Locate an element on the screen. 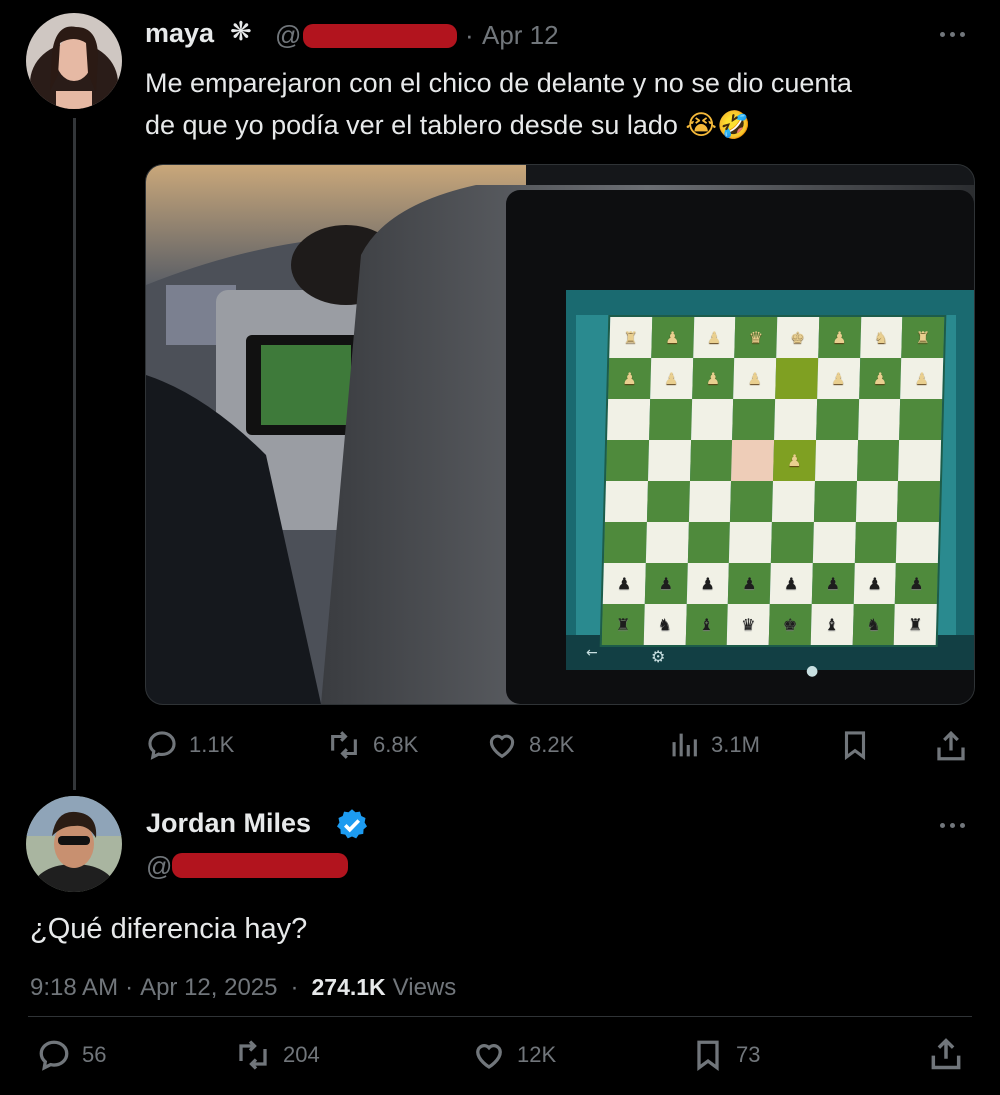 This screenshot has height=1095, width=1000. reply-meta-sep1: · is located at coordinates (129, 987).